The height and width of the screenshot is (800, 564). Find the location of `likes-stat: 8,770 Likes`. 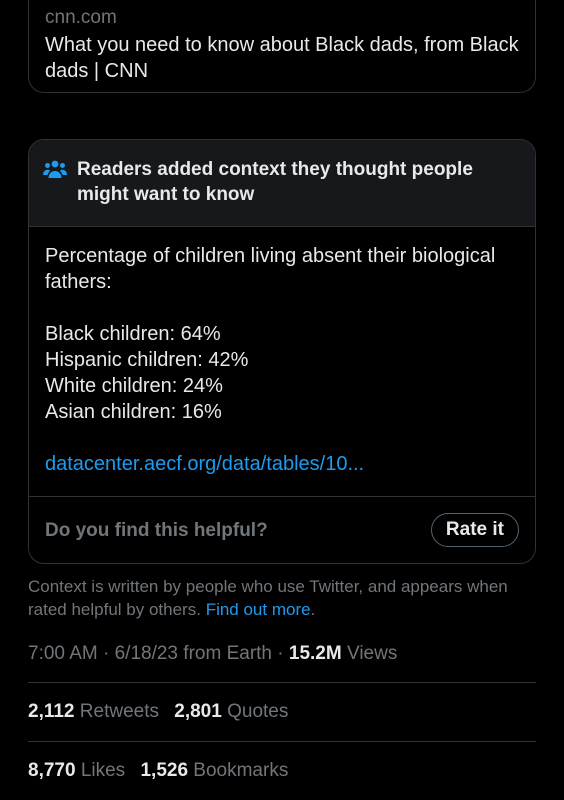

likes-stat: 8,770 Likes is located at coordinates (79, 770).